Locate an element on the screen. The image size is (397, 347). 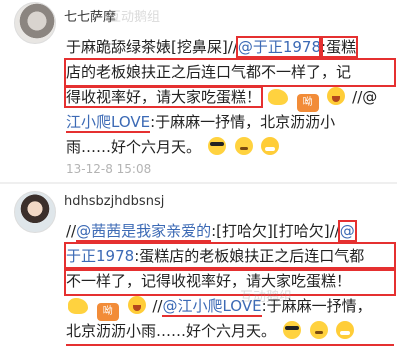
mention-link: @茜茜是我家亲爱的 is located at coordinates (144, 232).